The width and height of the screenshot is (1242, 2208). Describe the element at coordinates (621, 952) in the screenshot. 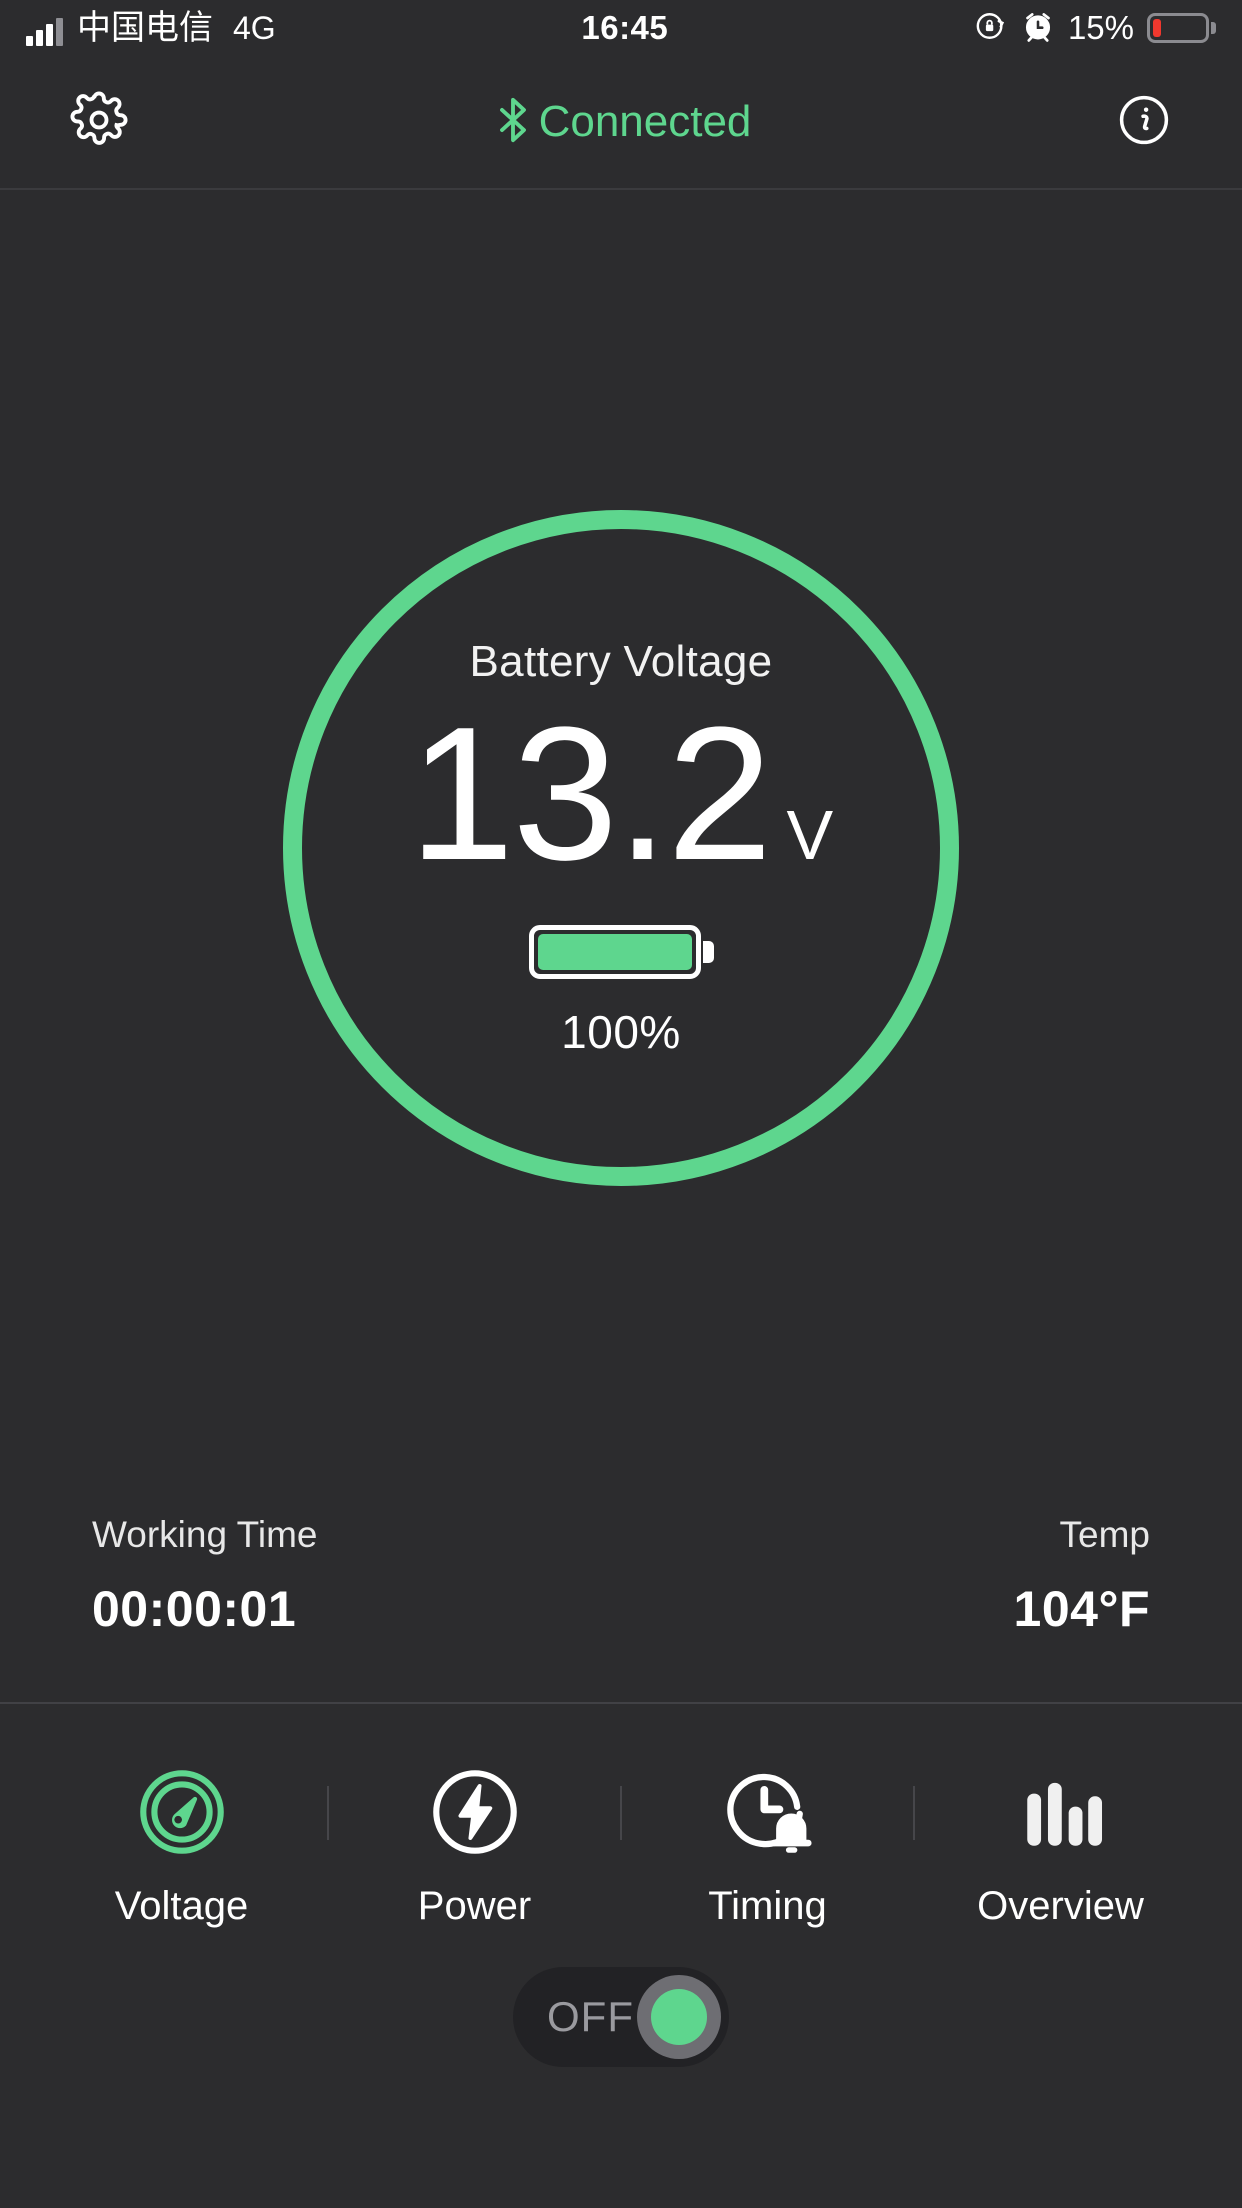

I see `battery-level-icon` at that location.